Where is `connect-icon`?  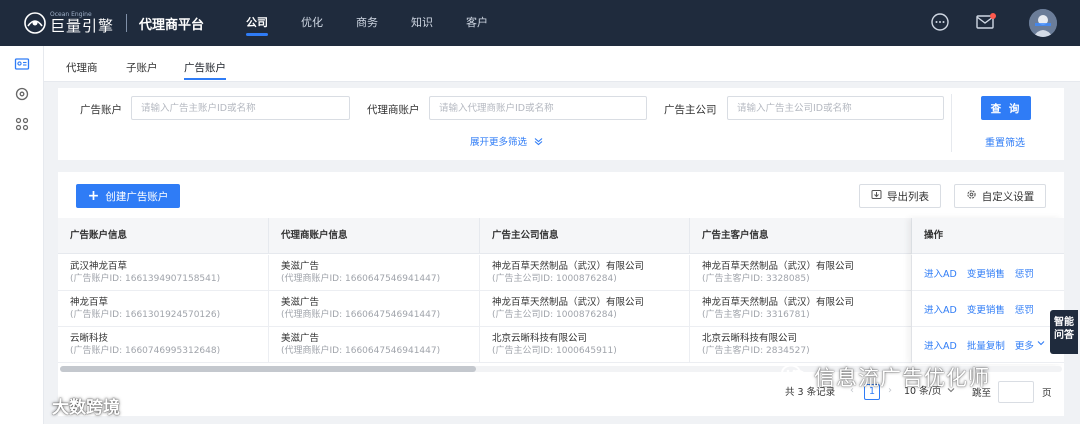
connect-icon is located at coordinates (22, 124).